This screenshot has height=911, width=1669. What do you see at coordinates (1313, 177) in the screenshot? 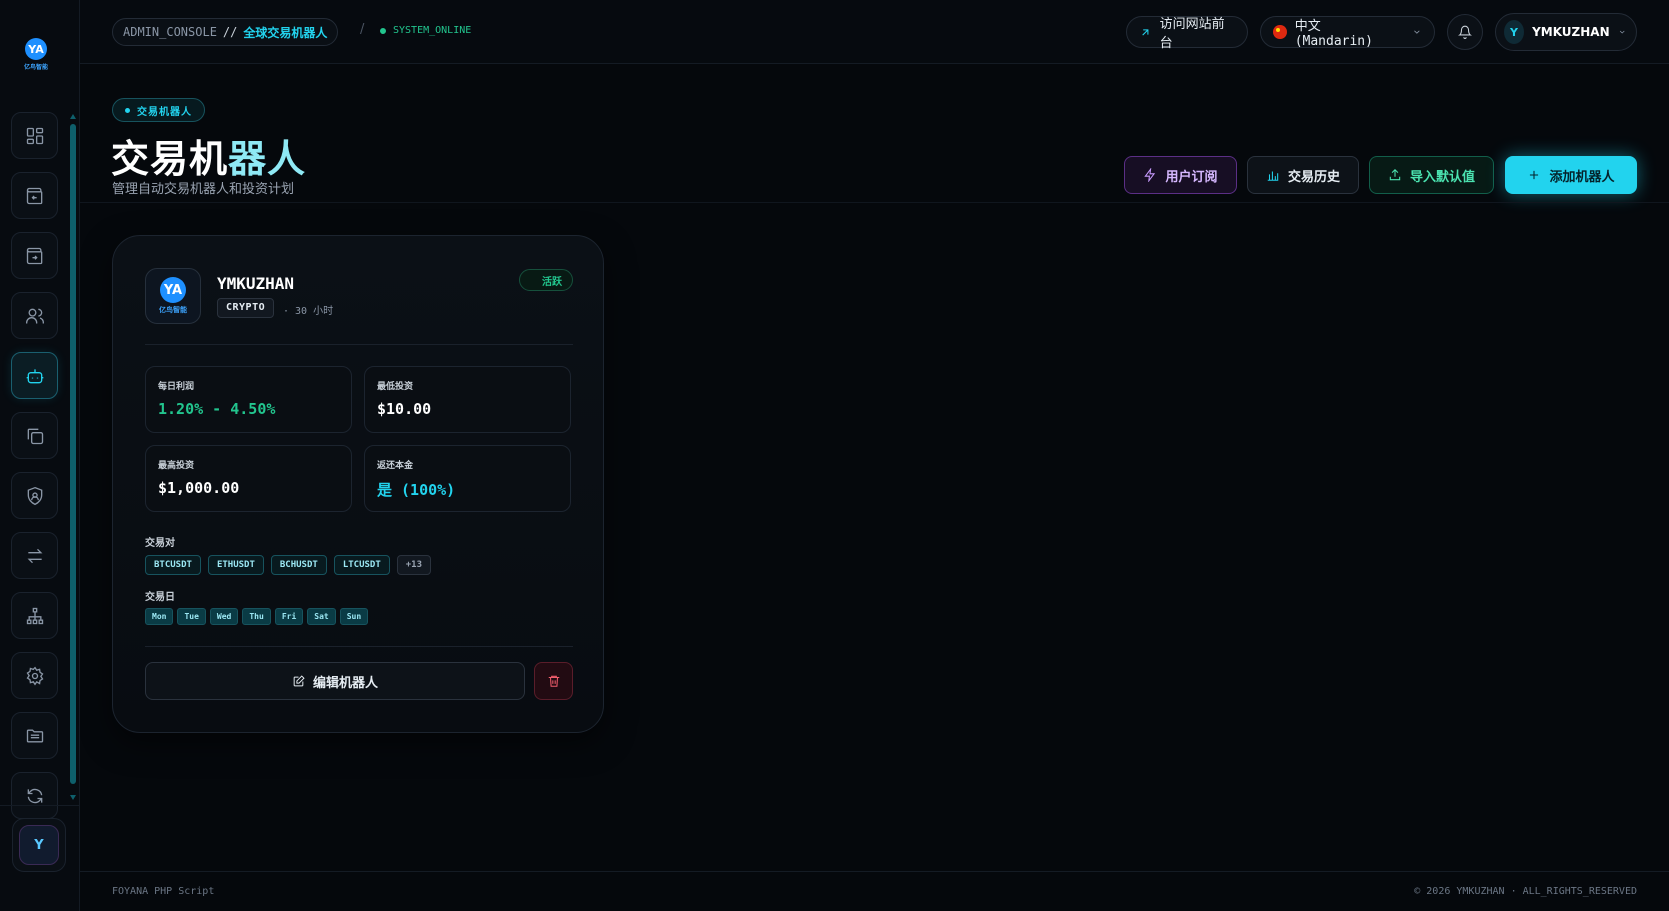
I see `trade-history-label: 交易历史` at bounding box center [1313, 177].